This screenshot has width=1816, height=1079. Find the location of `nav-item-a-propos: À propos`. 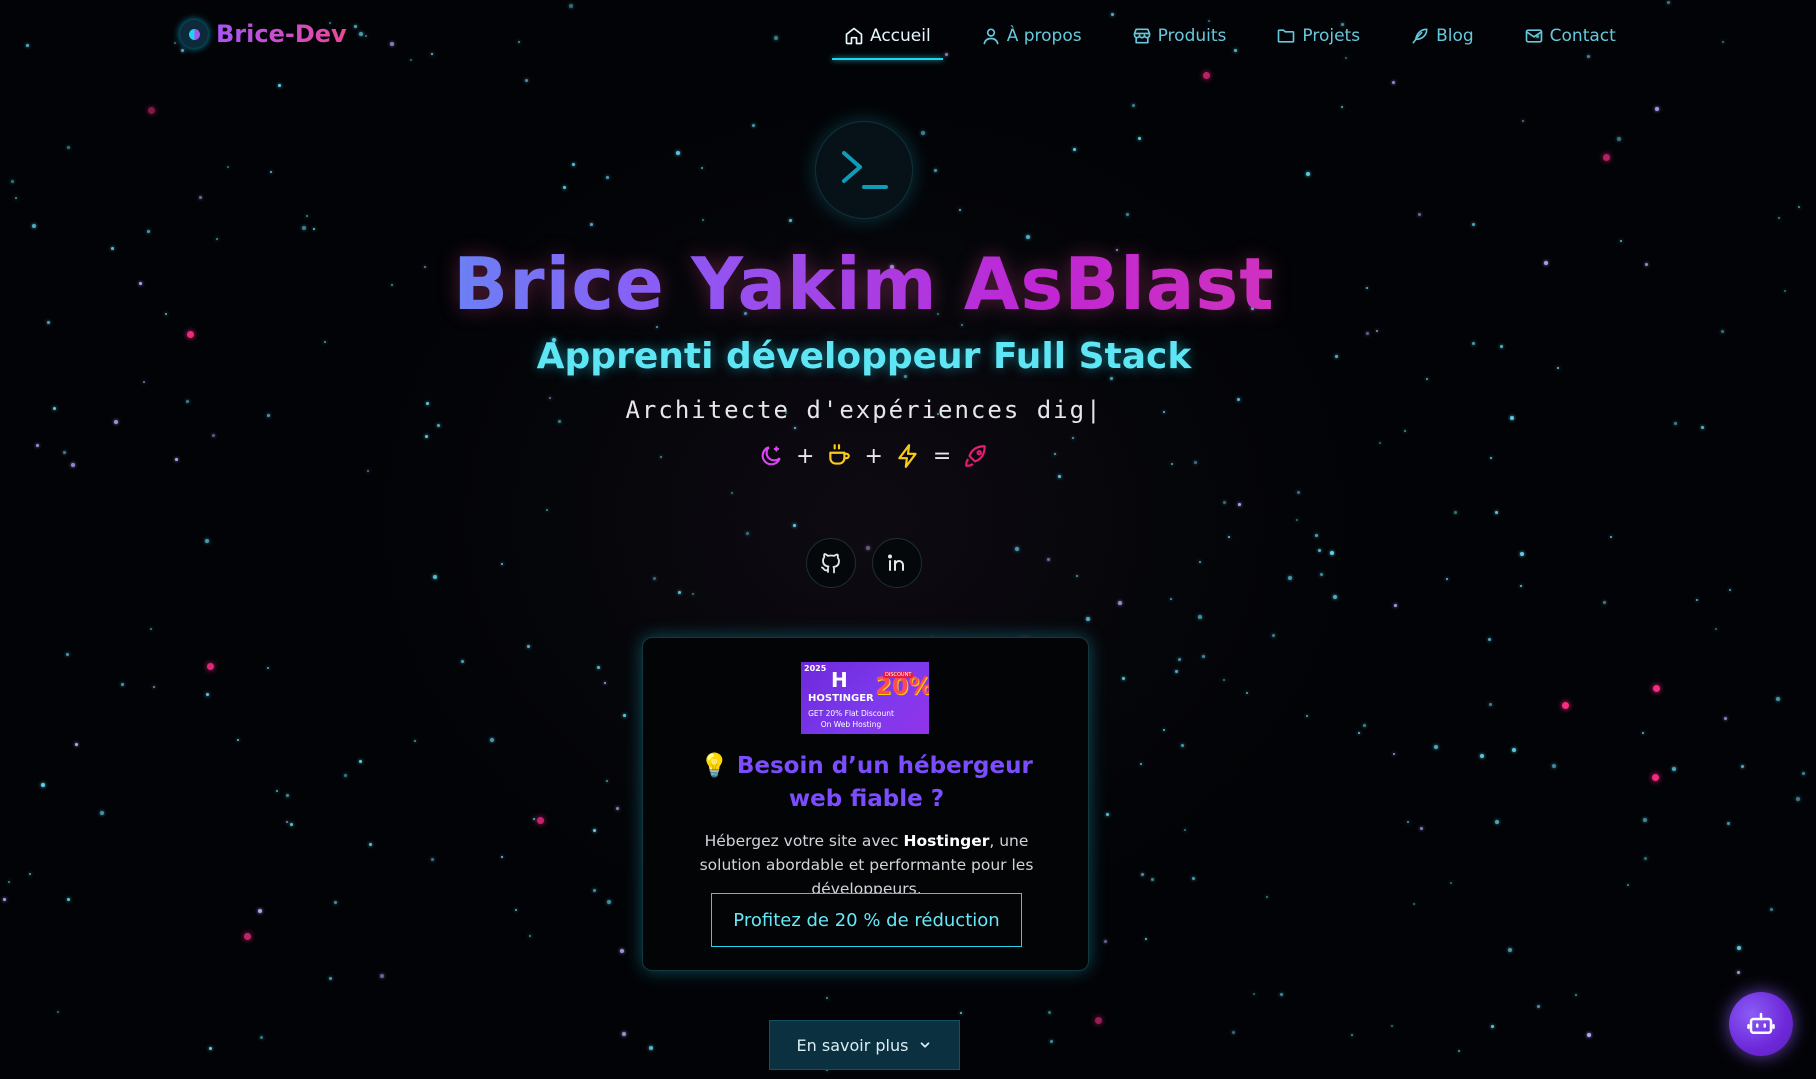

nav-item-a-propos: À propos is located at coordinates (1031, 36).